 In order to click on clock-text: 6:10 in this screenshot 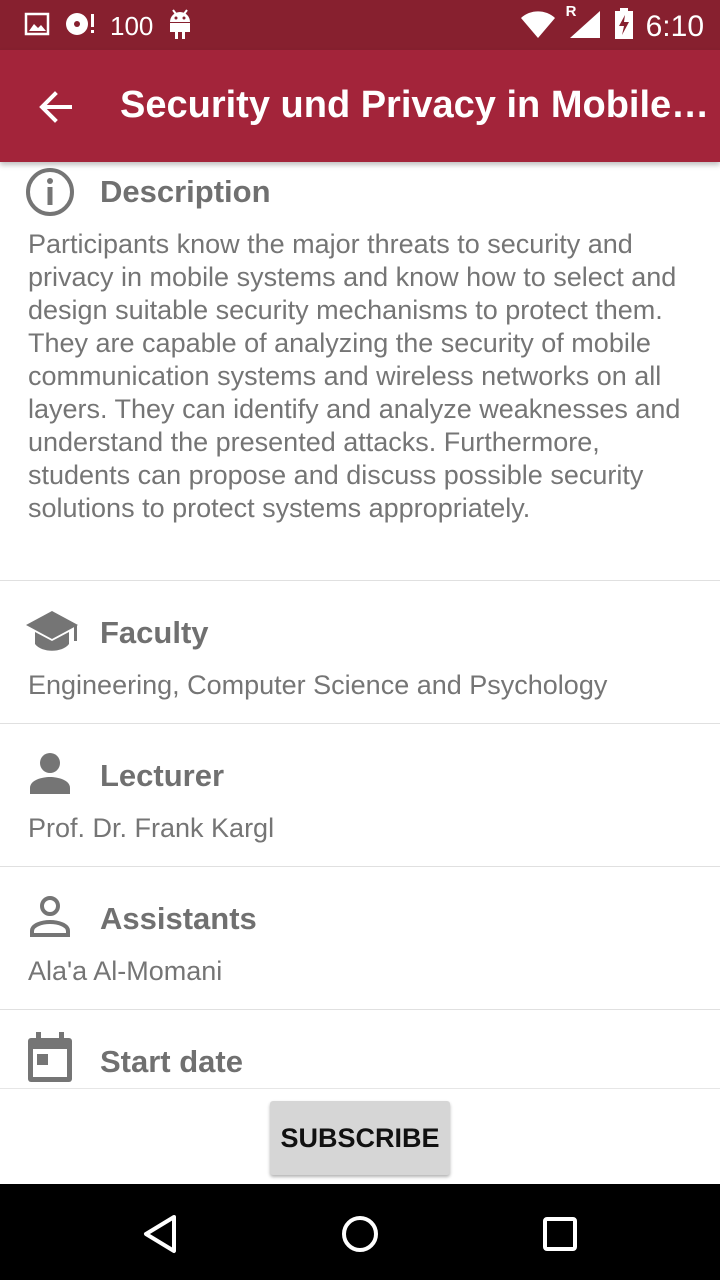, I will do `click(674, 26)`.